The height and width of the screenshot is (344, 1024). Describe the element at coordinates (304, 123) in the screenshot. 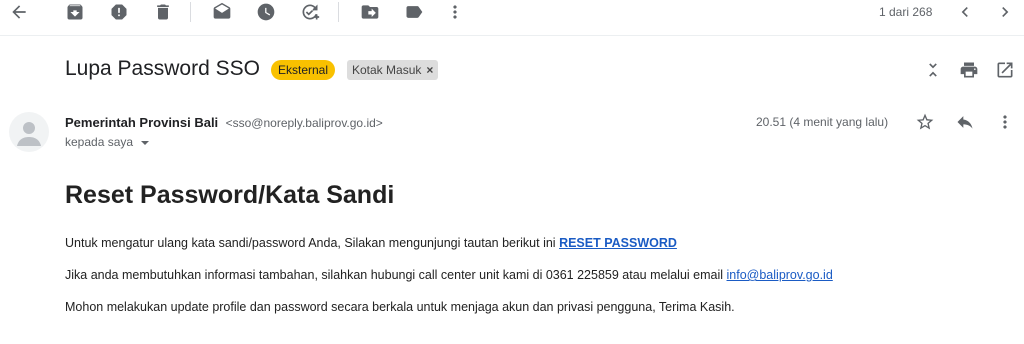

I see `sender-email: <sso@noreply.baliprov.go.id>` at that location.